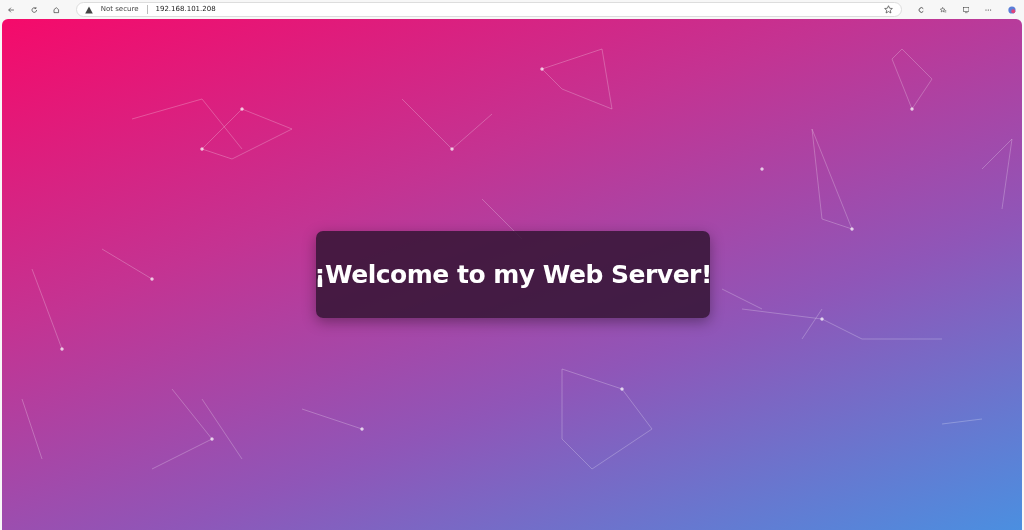 The width and height of the screenshot is (1024, 530). What do you see at coordinates (989, 9) in the screenshot?
I see `more-icon` at bounding box center [989, 9].